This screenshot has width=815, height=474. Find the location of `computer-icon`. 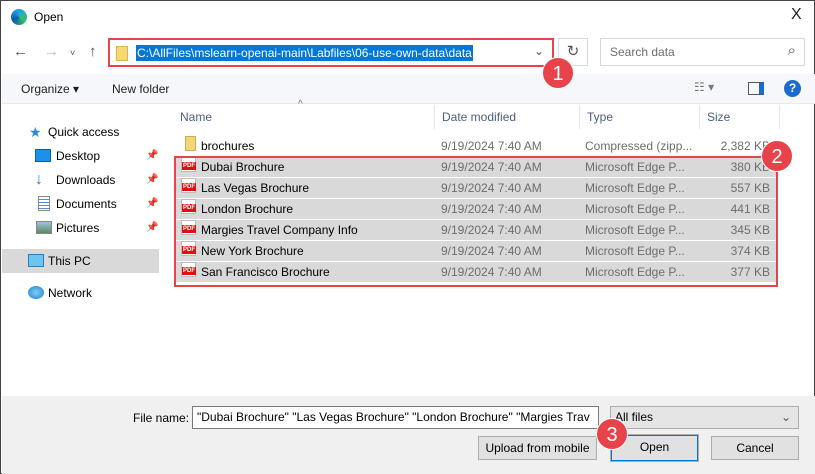

computer-icon is located at coordinates (36, 260).